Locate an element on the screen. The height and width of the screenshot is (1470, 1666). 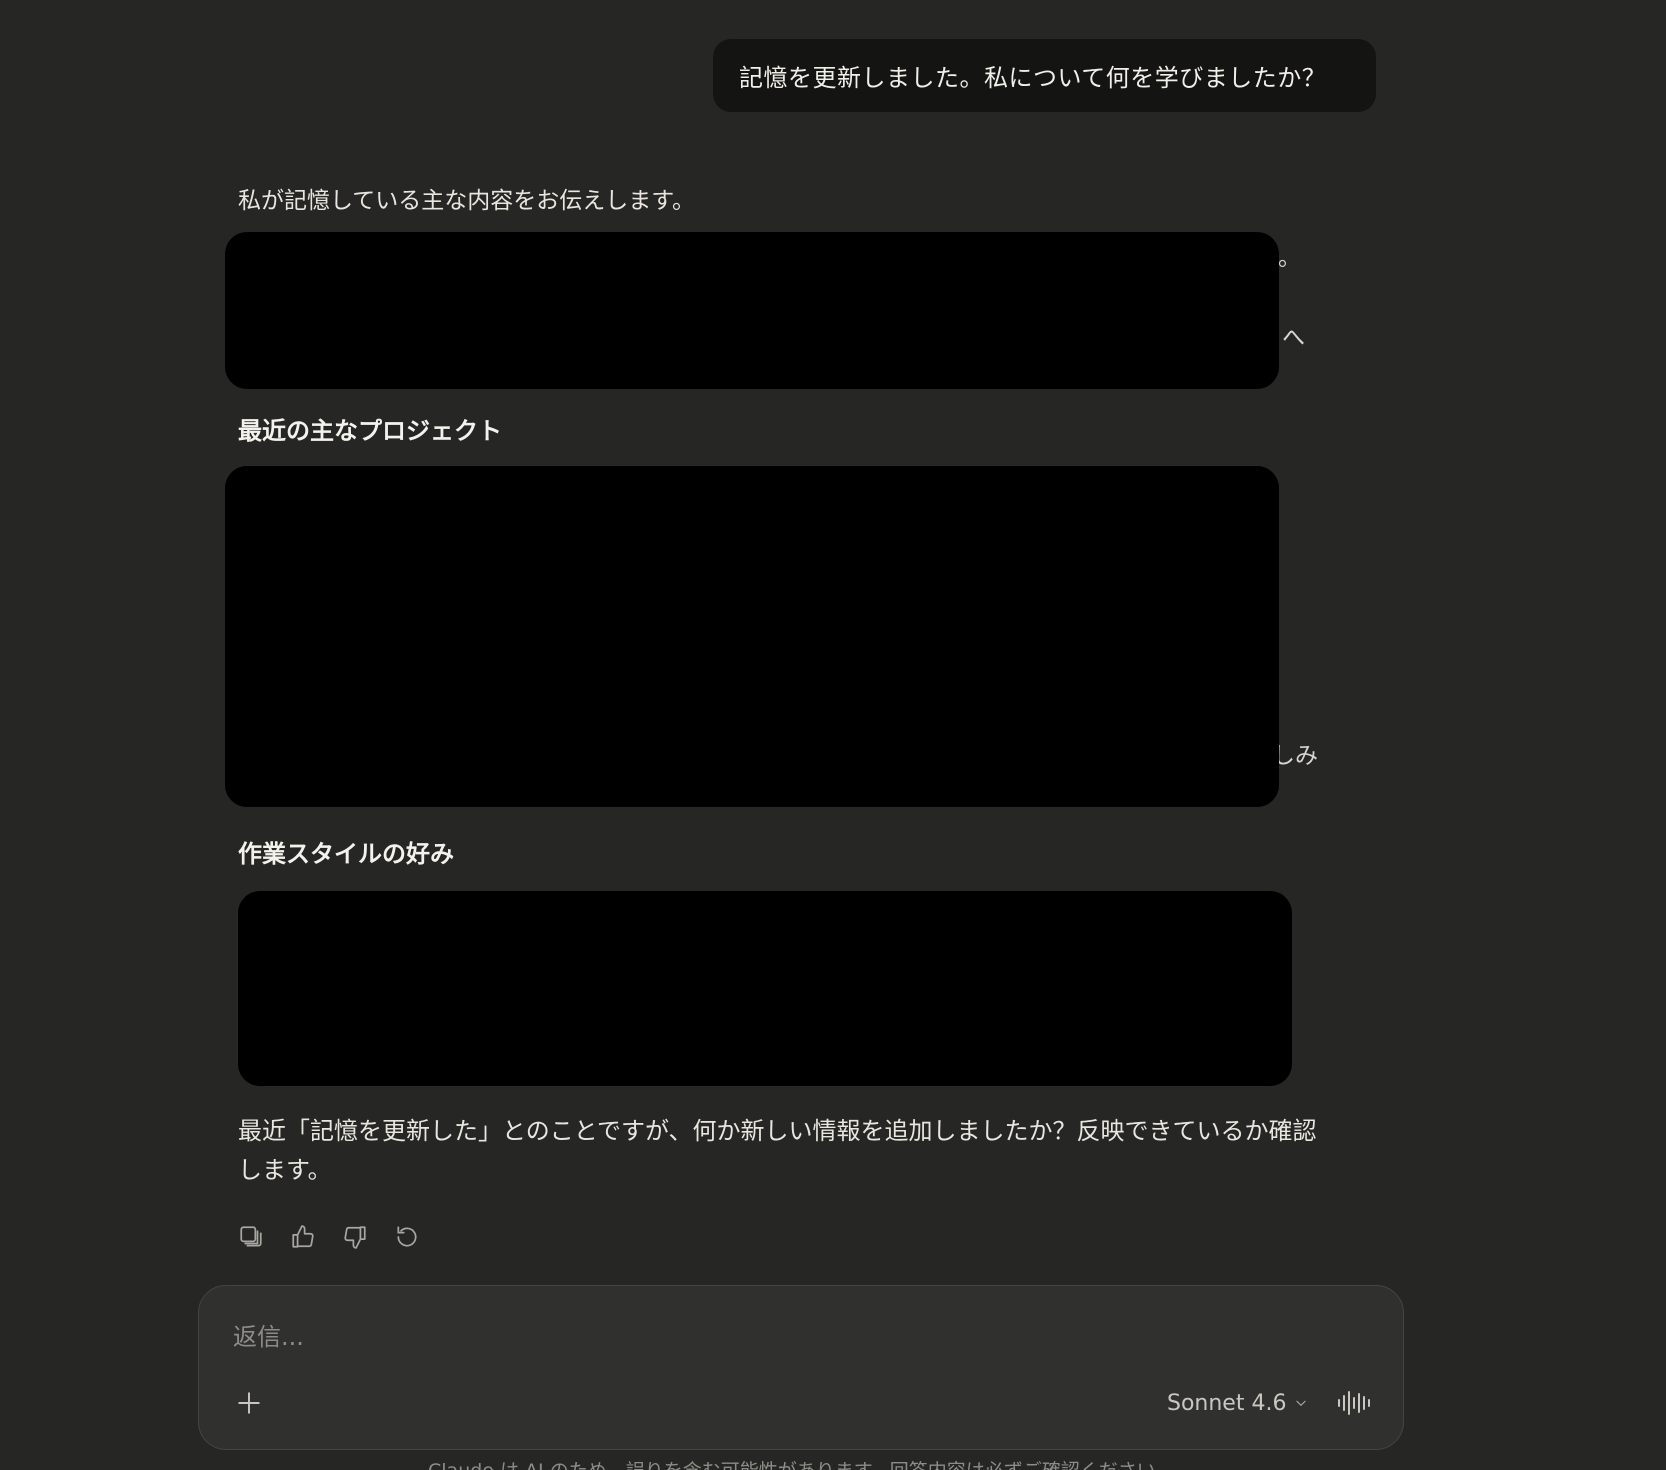
reply-composer: Sonnet 4.6 is located at coordinates (801, 1367).